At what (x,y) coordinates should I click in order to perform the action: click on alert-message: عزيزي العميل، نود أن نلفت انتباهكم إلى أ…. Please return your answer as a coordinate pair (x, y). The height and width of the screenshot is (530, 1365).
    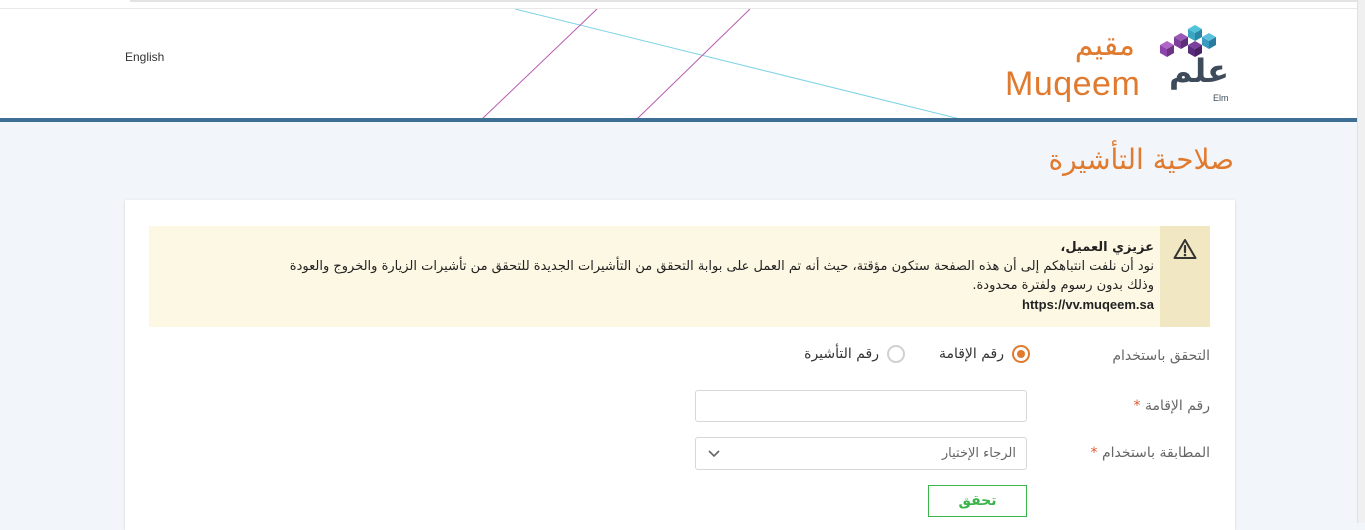
    Looking at the image, I should click on (659, 276).